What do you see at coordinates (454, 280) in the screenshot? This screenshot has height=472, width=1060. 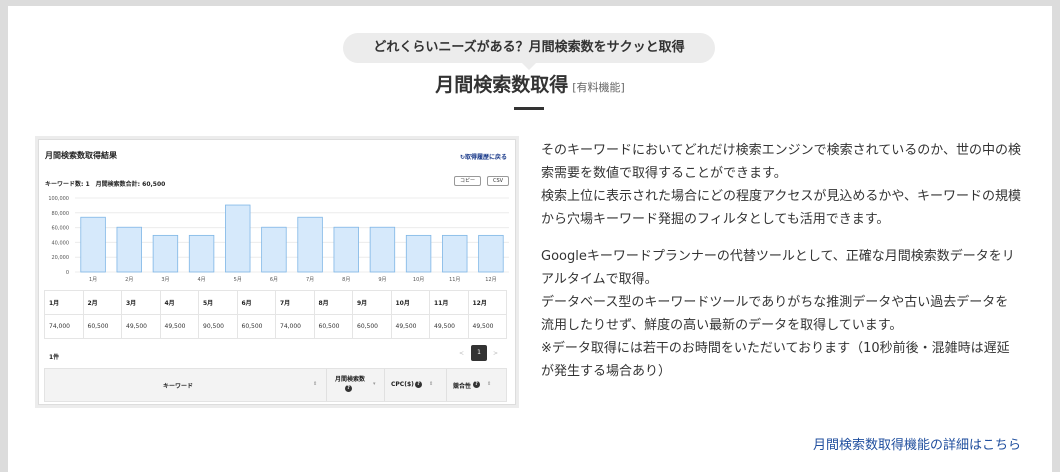 I see `x-tick-label: 11月` at bounding box center [454, 280].